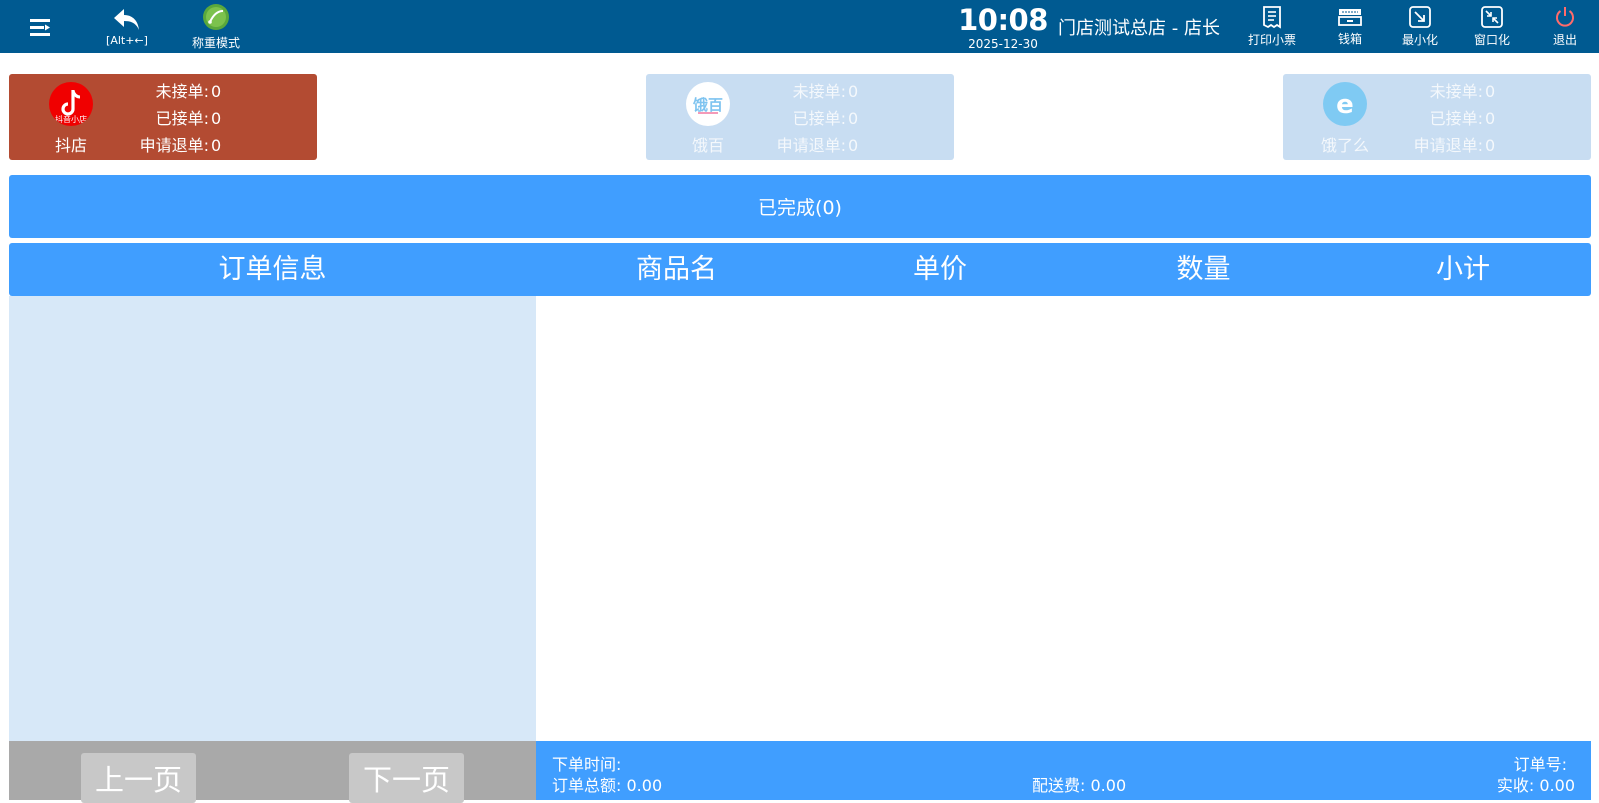 Image resolution: width=1599 pixels, height=803 pixels. I want to click on menu-button, so click(40, 26).